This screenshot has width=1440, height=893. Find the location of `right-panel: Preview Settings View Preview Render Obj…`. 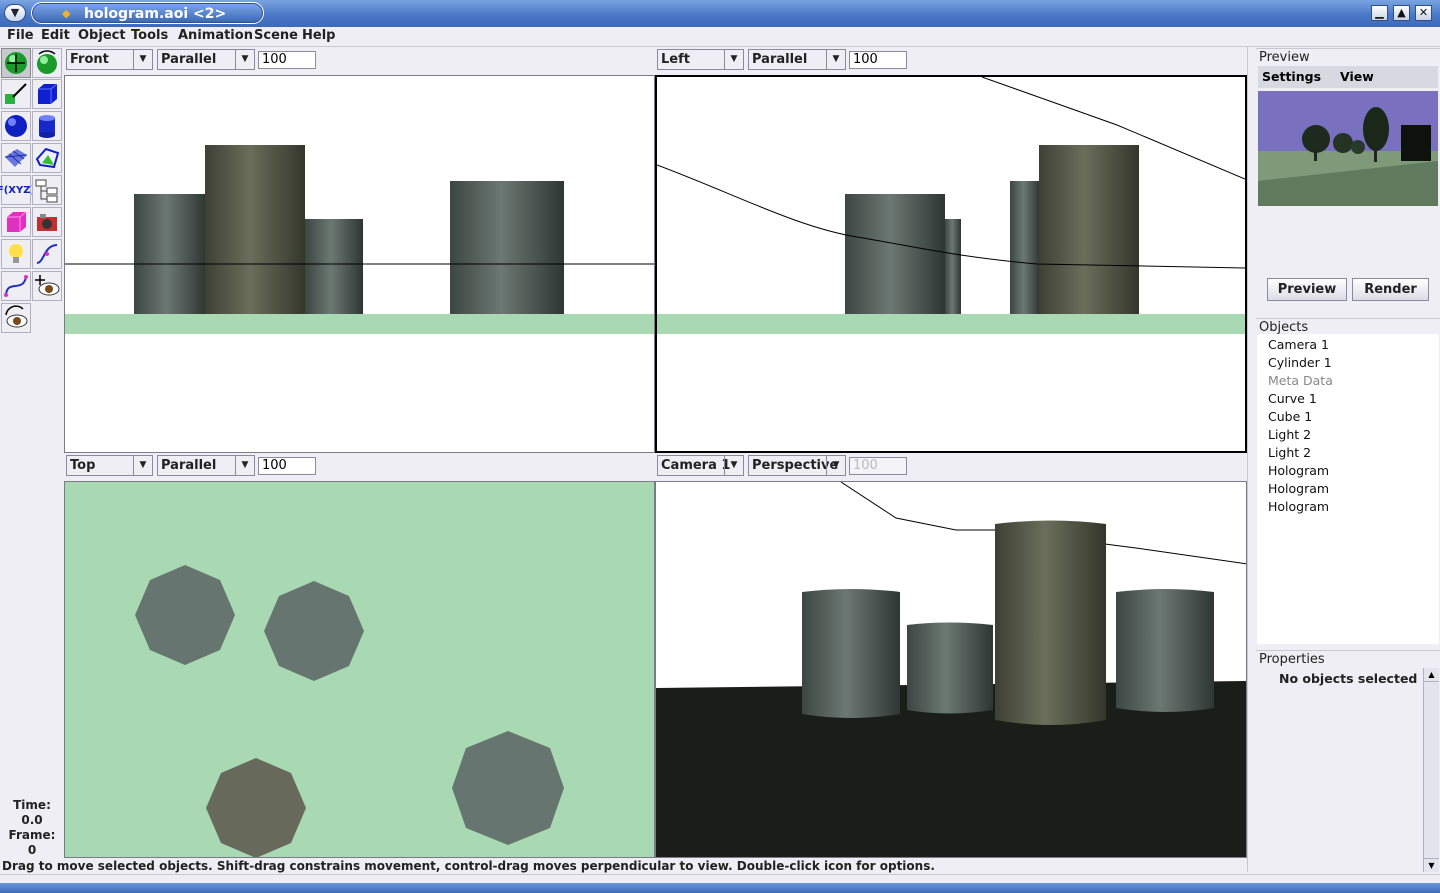

right-panel: Preview Settings View Preview Render Obj… is located at coordinates (1348, 459).